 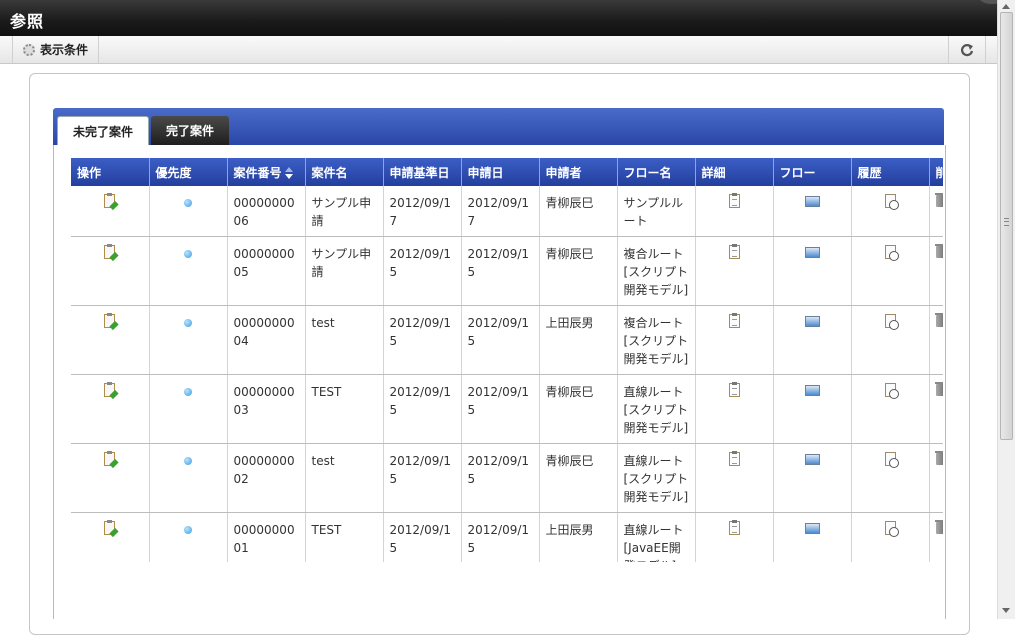 What do you see at coordinates (498, 126) in the screenshot?
I see `tab-bar: 未完了案件 完了案件` at bounding box center [498, 126].